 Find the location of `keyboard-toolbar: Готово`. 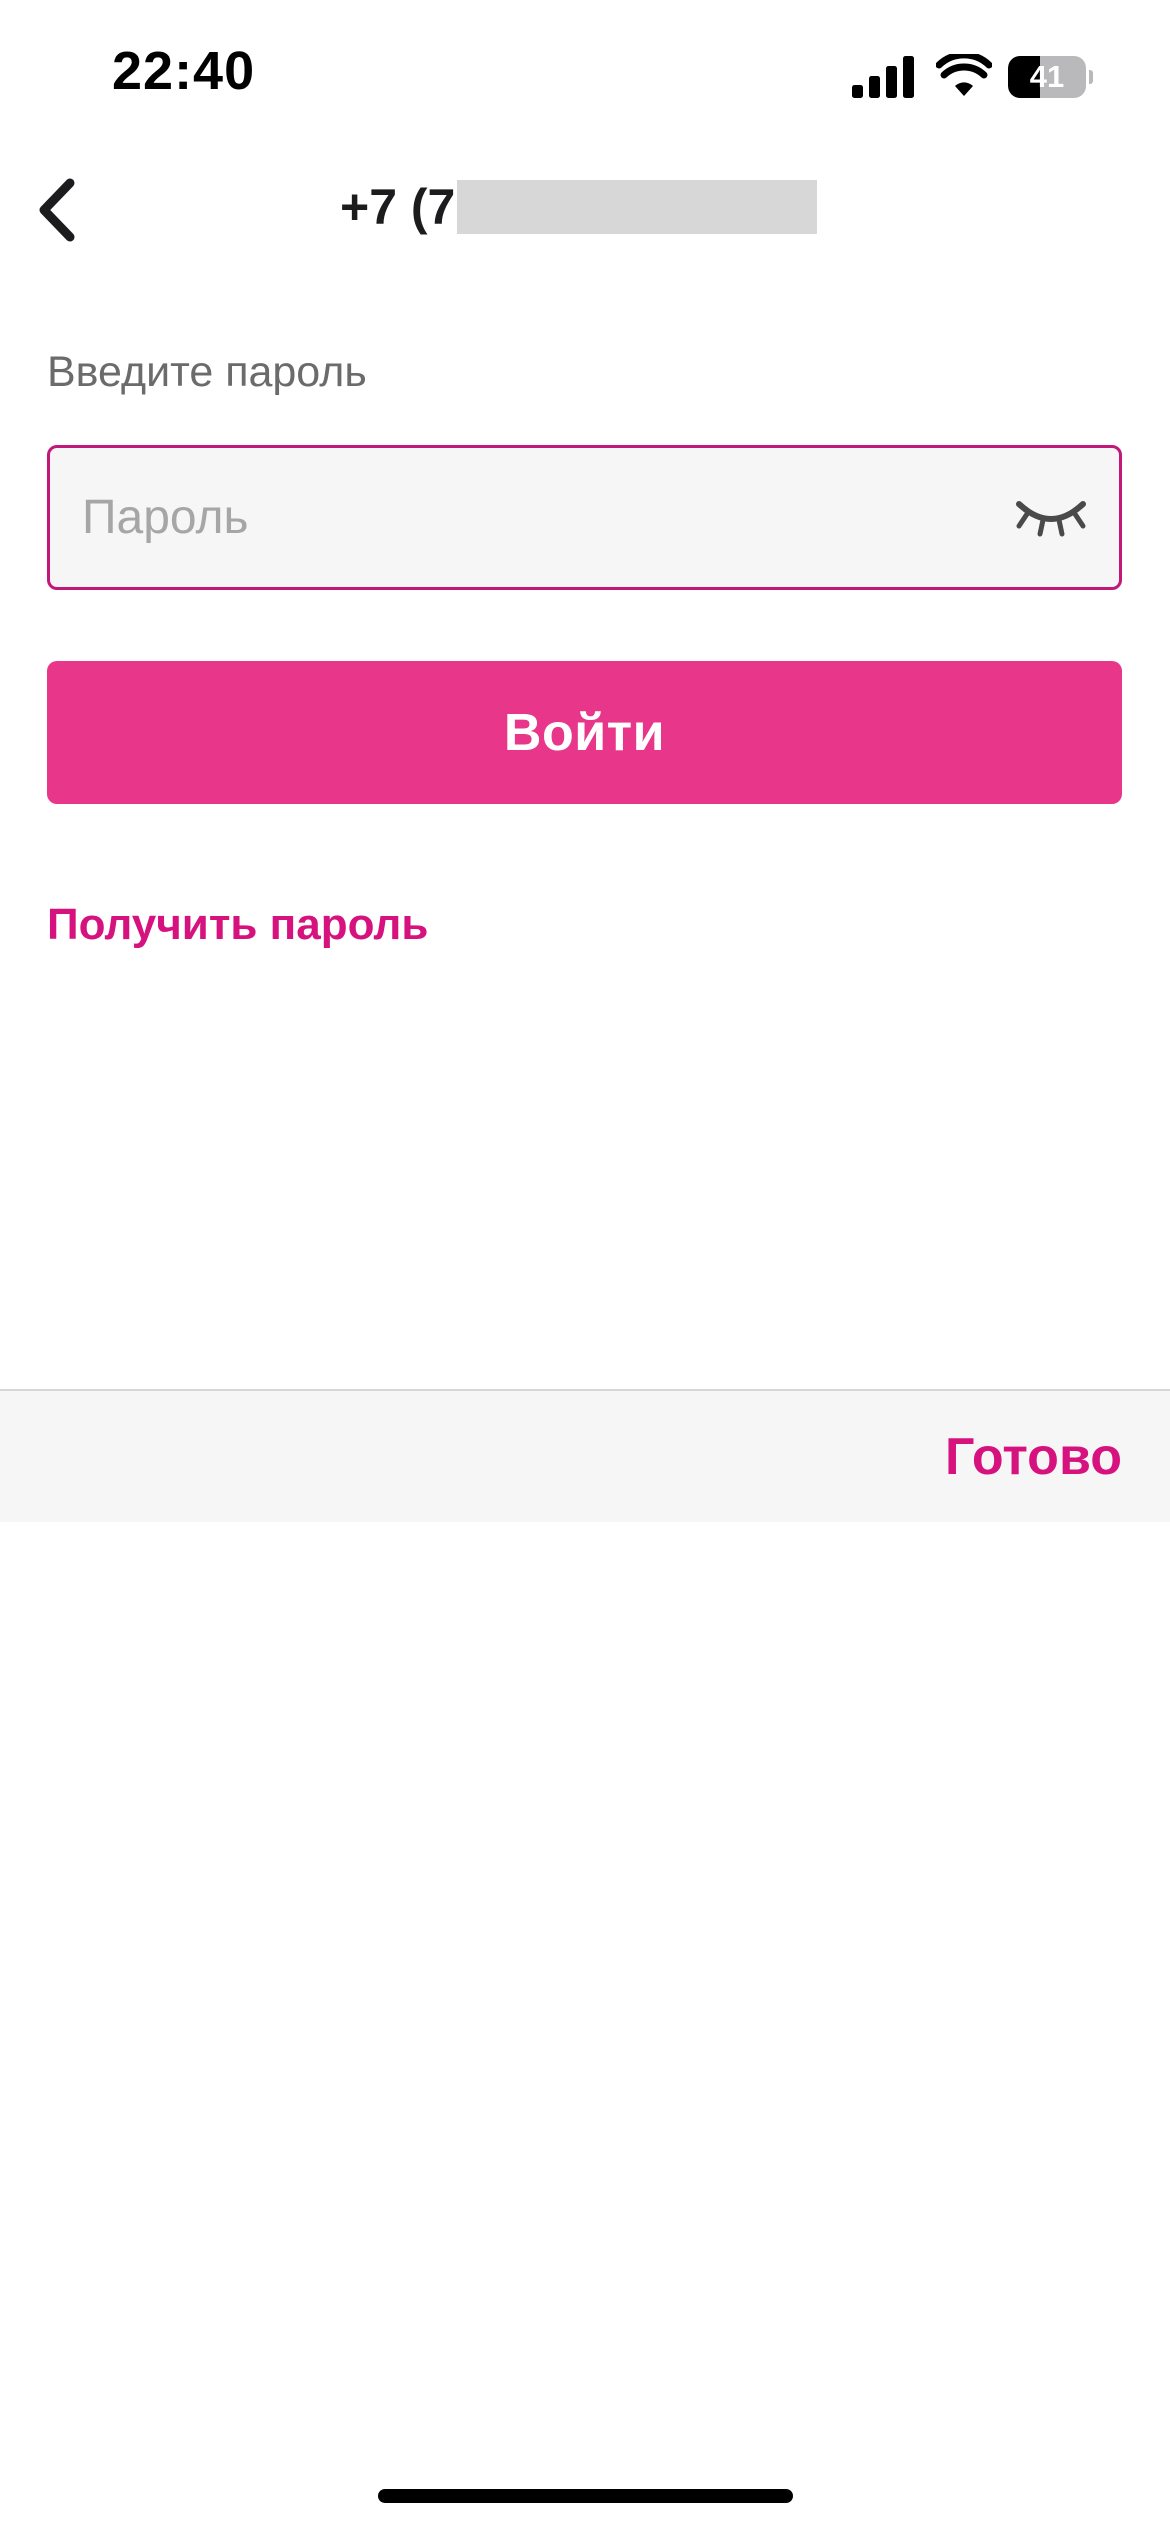

keyboard-toolbar: Готово is located at coordinates (585, 1455).